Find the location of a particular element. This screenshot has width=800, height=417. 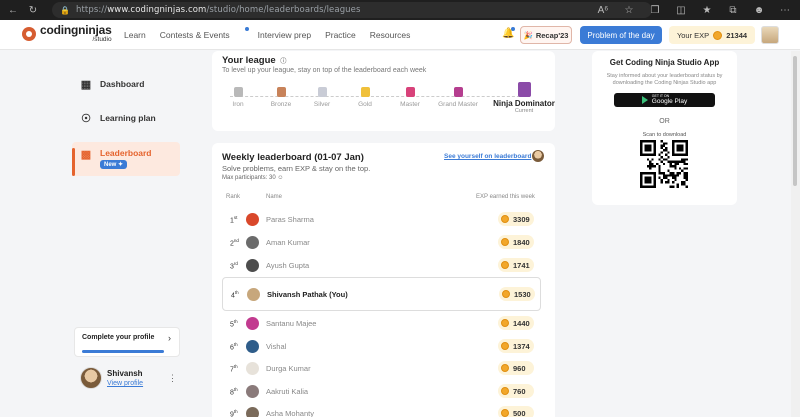

exp-cell: 1741 is located at coordinates (516, 265).